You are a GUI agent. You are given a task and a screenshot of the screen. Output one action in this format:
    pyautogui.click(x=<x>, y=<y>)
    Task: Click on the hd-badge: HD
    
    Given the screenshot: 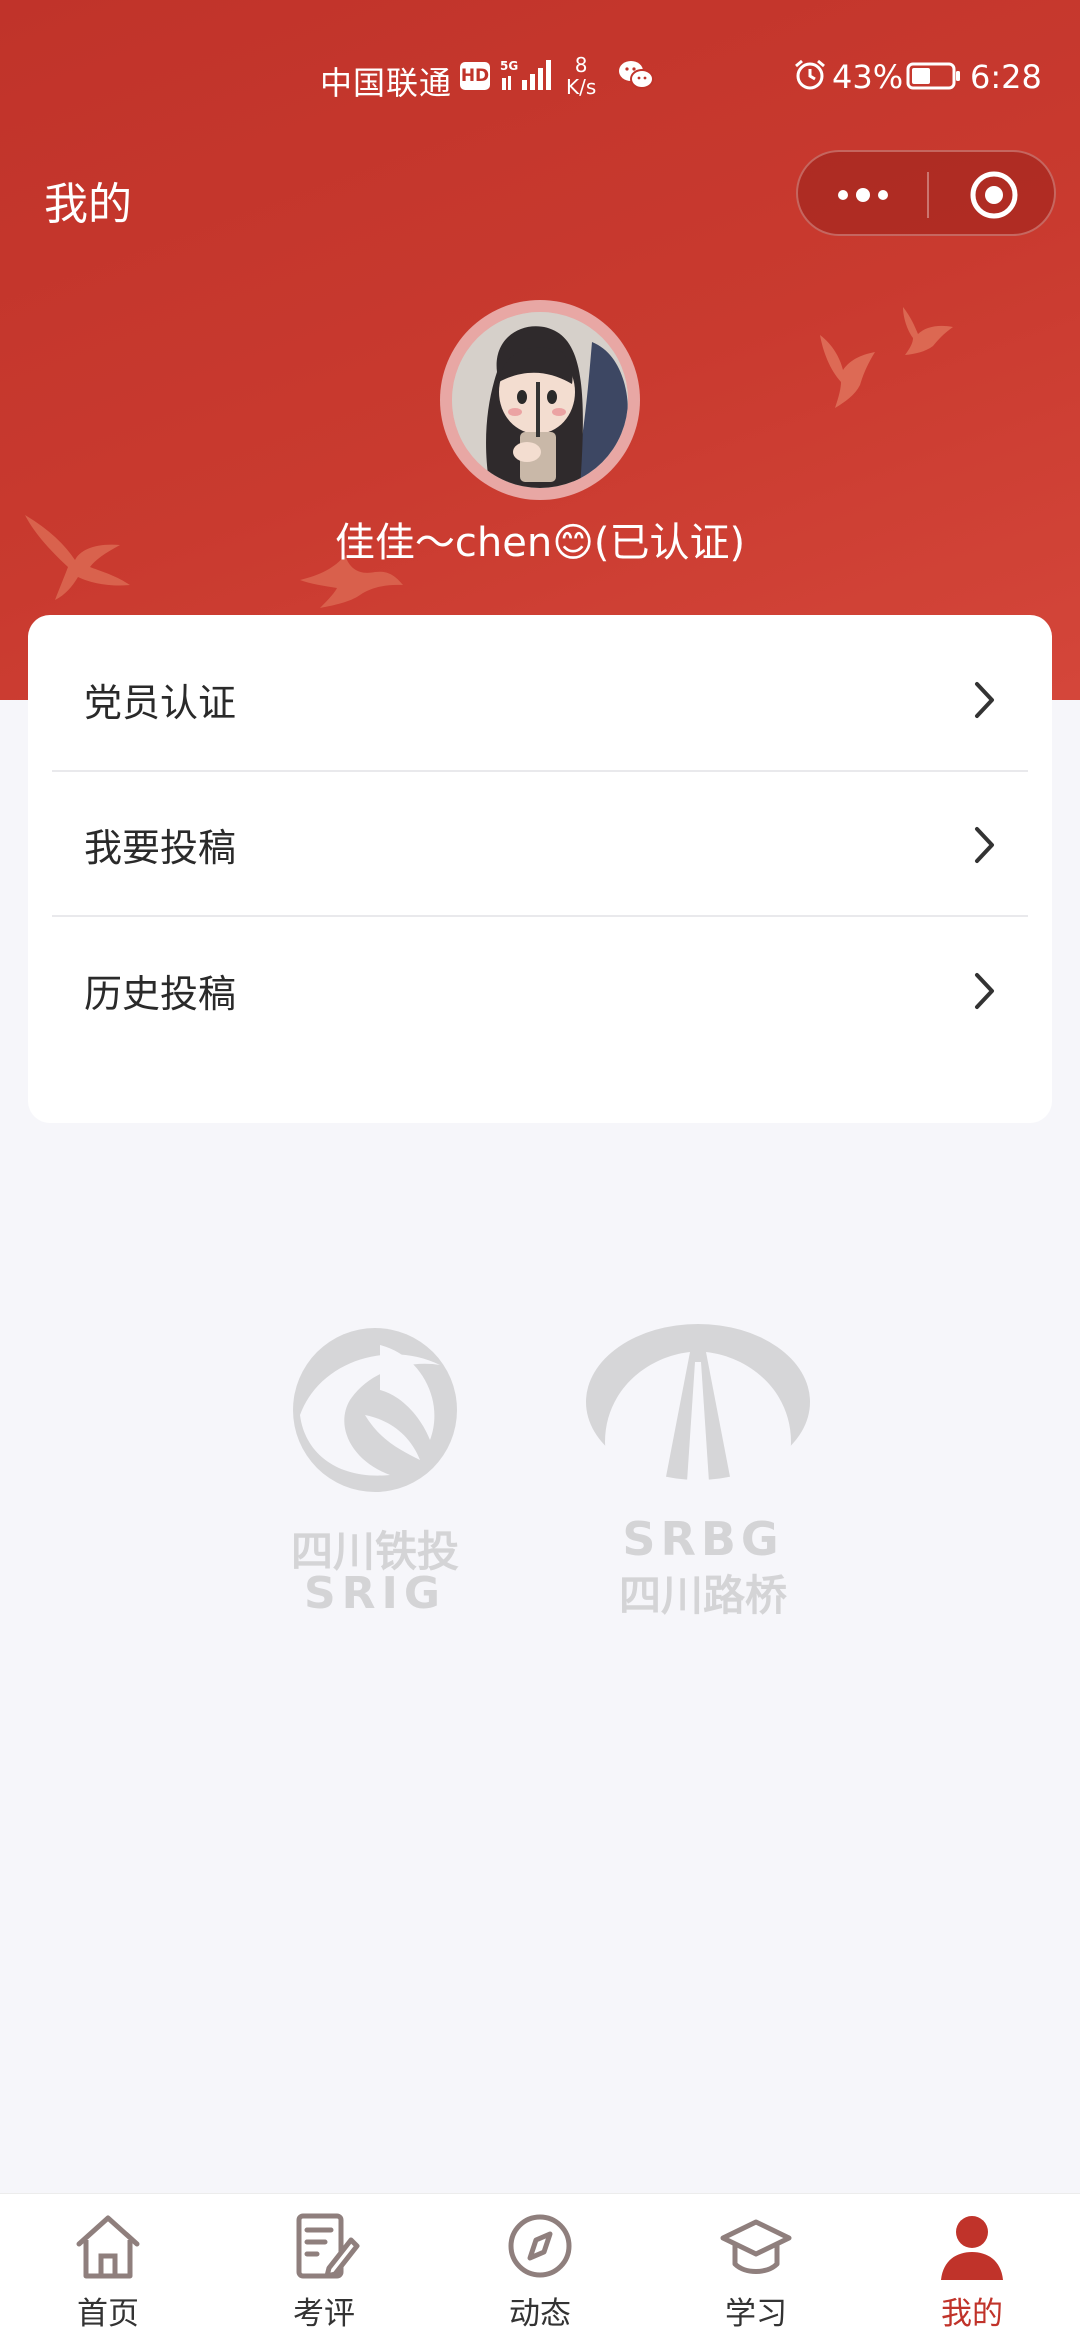 What is the action you would take?
    pyautogui.click(x=475, y=76)
    